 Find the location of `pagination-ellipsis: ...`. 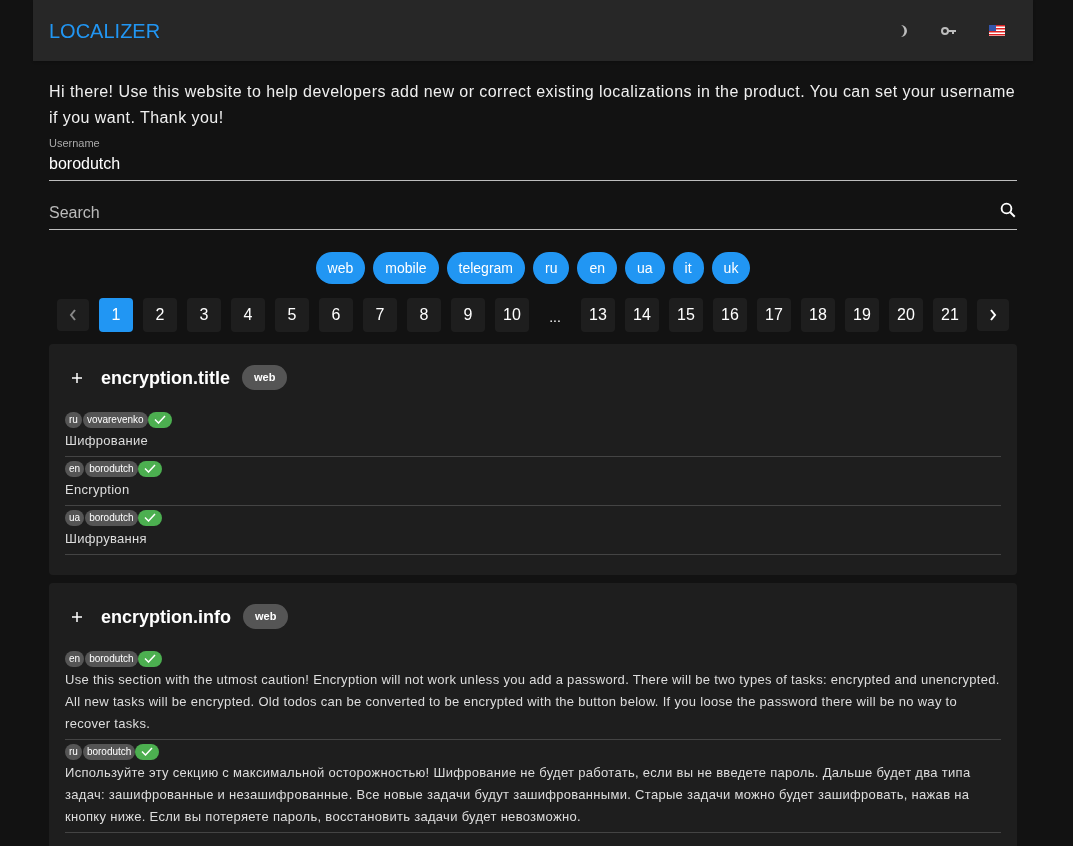

pagination-ellipsis: ... is located at coordinates (555, 317).